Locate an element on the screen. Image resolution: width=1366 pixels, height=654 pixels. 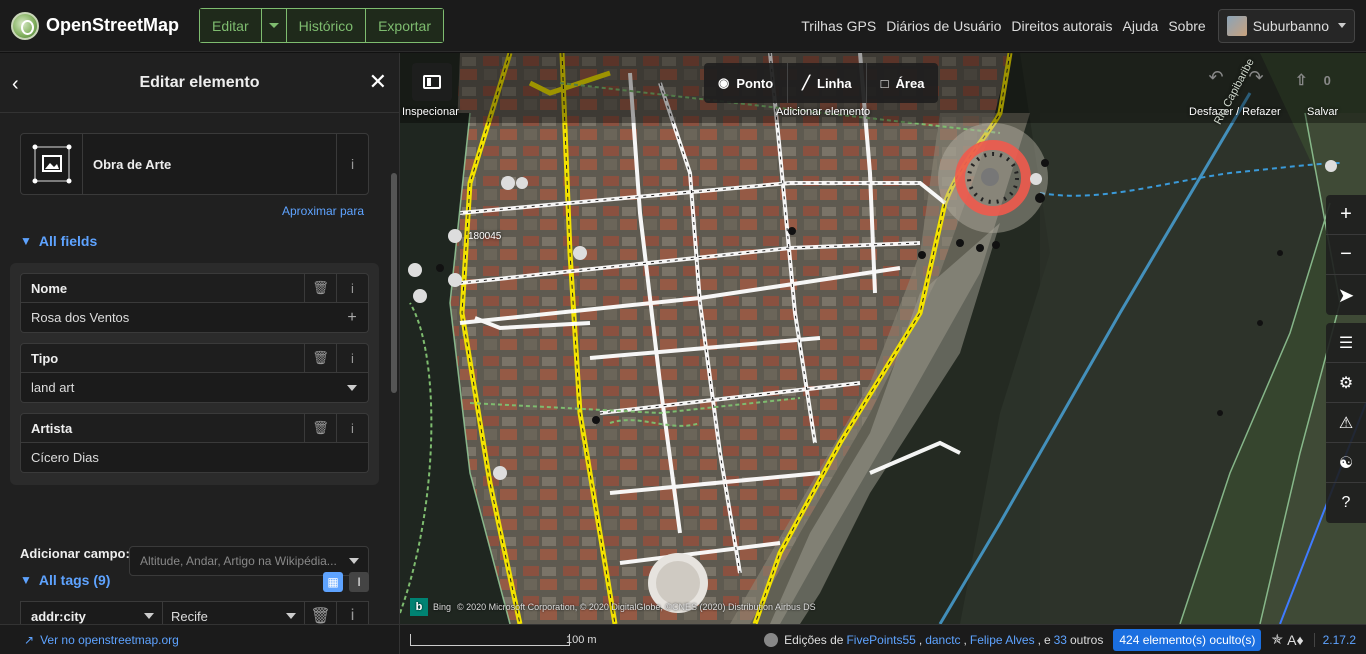
map-data-icon: ⚙ is located at coordinates (1346, 383).